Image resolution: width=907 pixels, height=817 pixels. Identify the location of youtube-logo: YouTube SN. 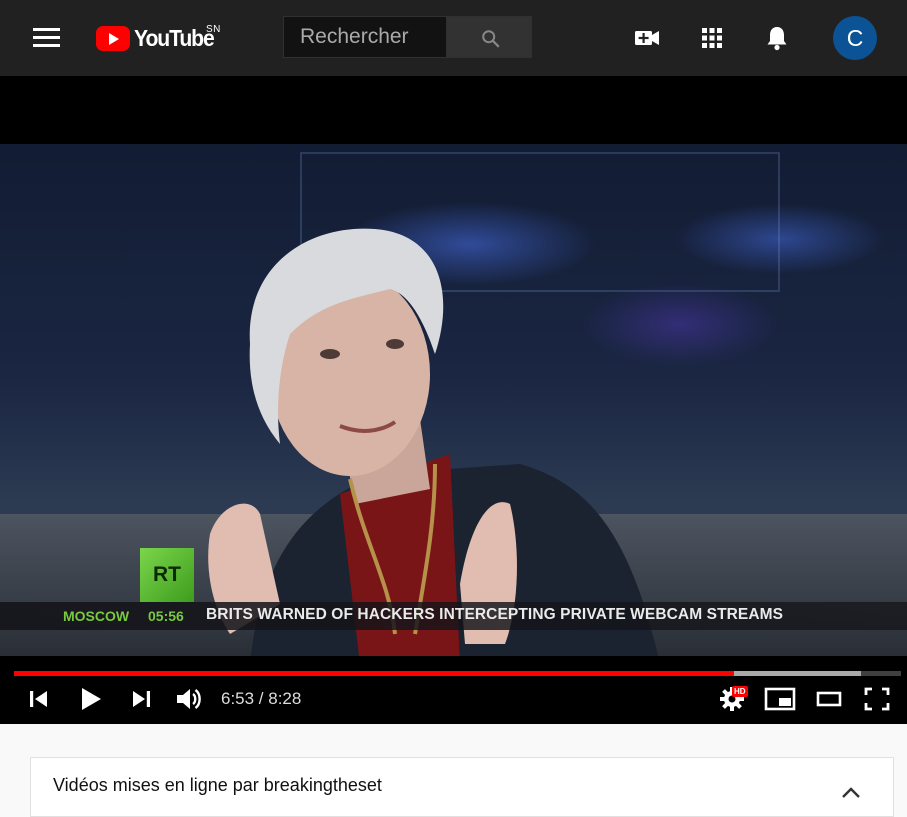
(158, 38).